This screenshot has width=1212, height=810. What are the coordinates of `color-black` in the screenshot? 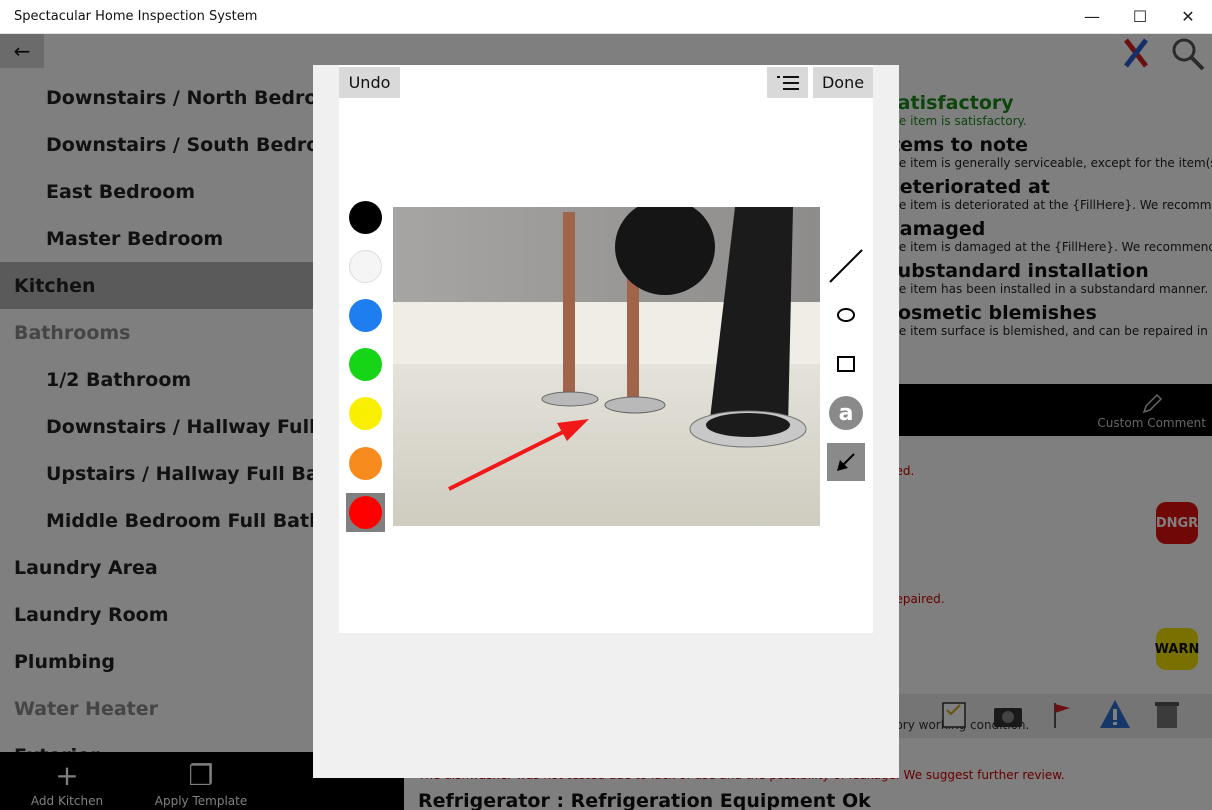 It's located at (365, 217).